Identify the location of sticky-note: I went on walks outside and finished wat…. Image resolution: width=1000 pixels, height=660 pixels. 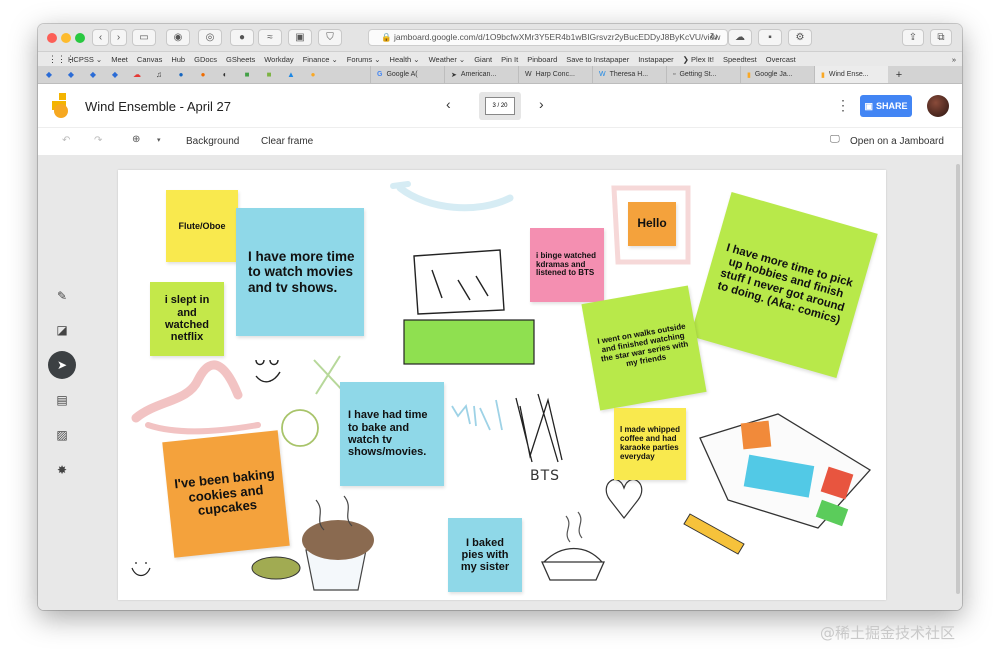
(644, 348).